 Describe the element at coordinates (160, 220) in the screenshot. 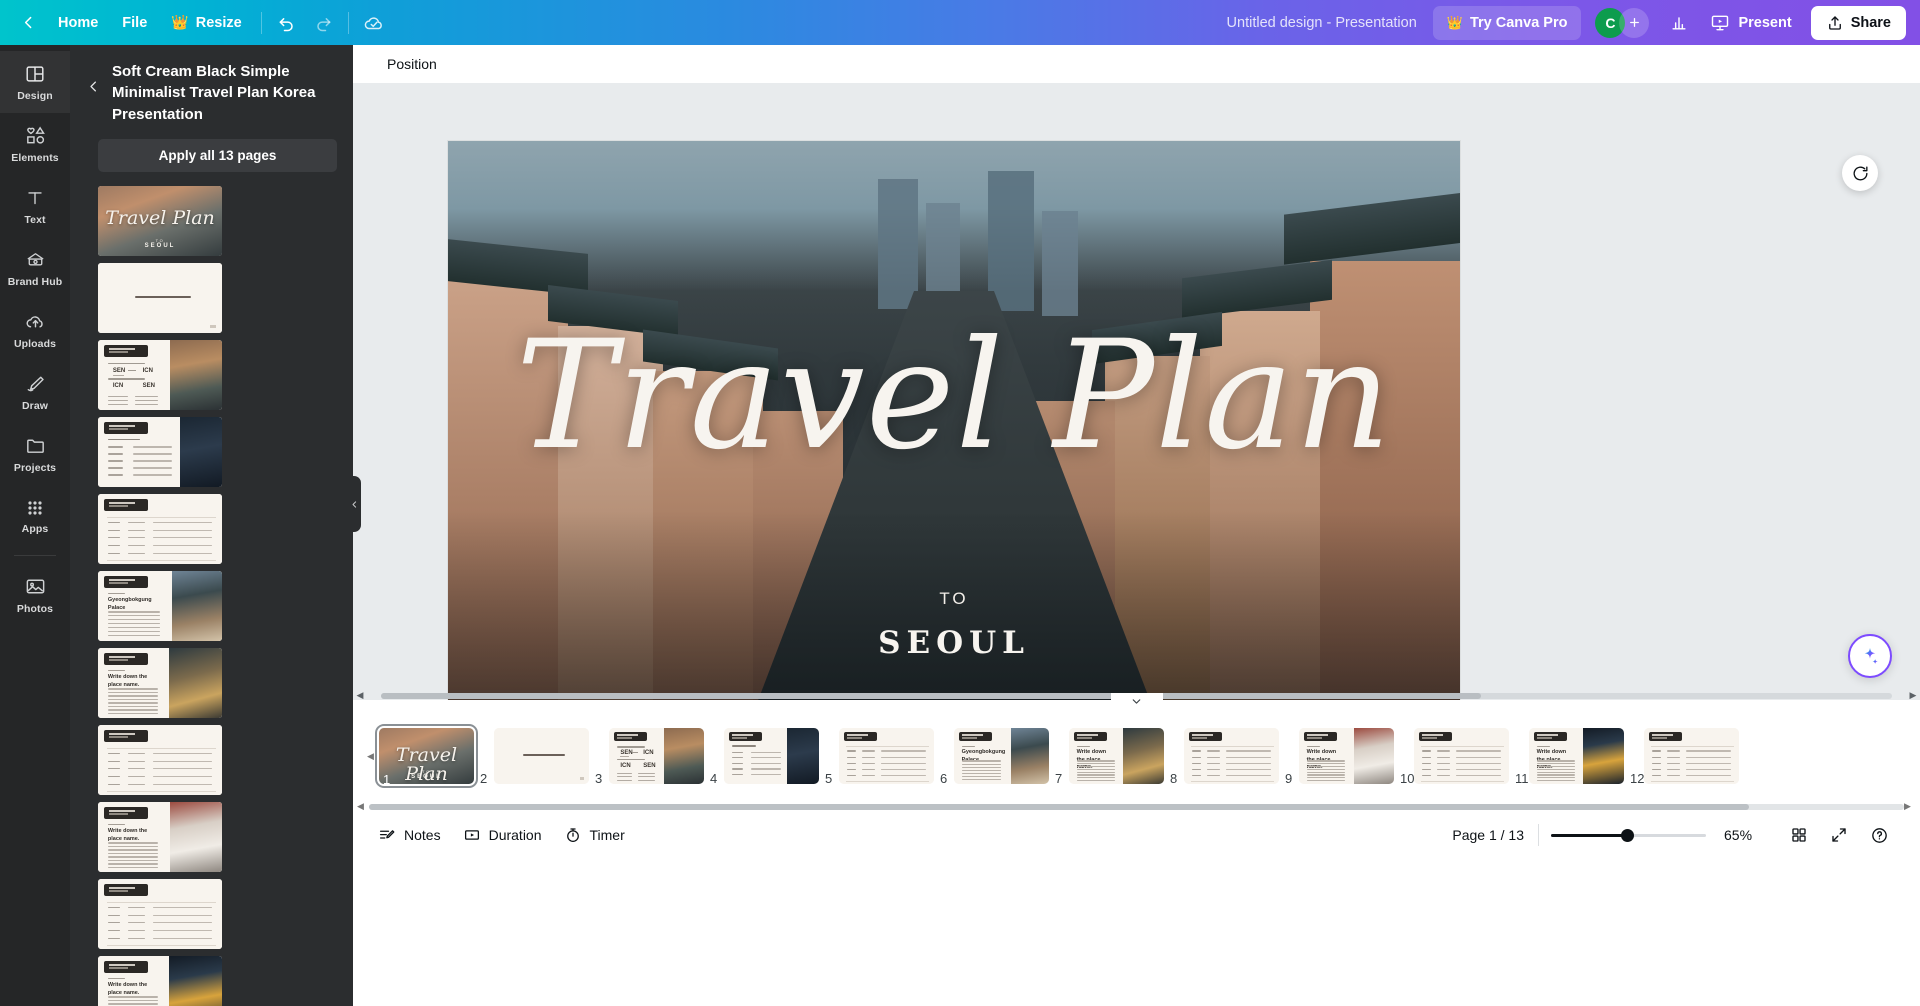

I see `template-thumbnail: Travel Plan TO SEOUL` at that location.